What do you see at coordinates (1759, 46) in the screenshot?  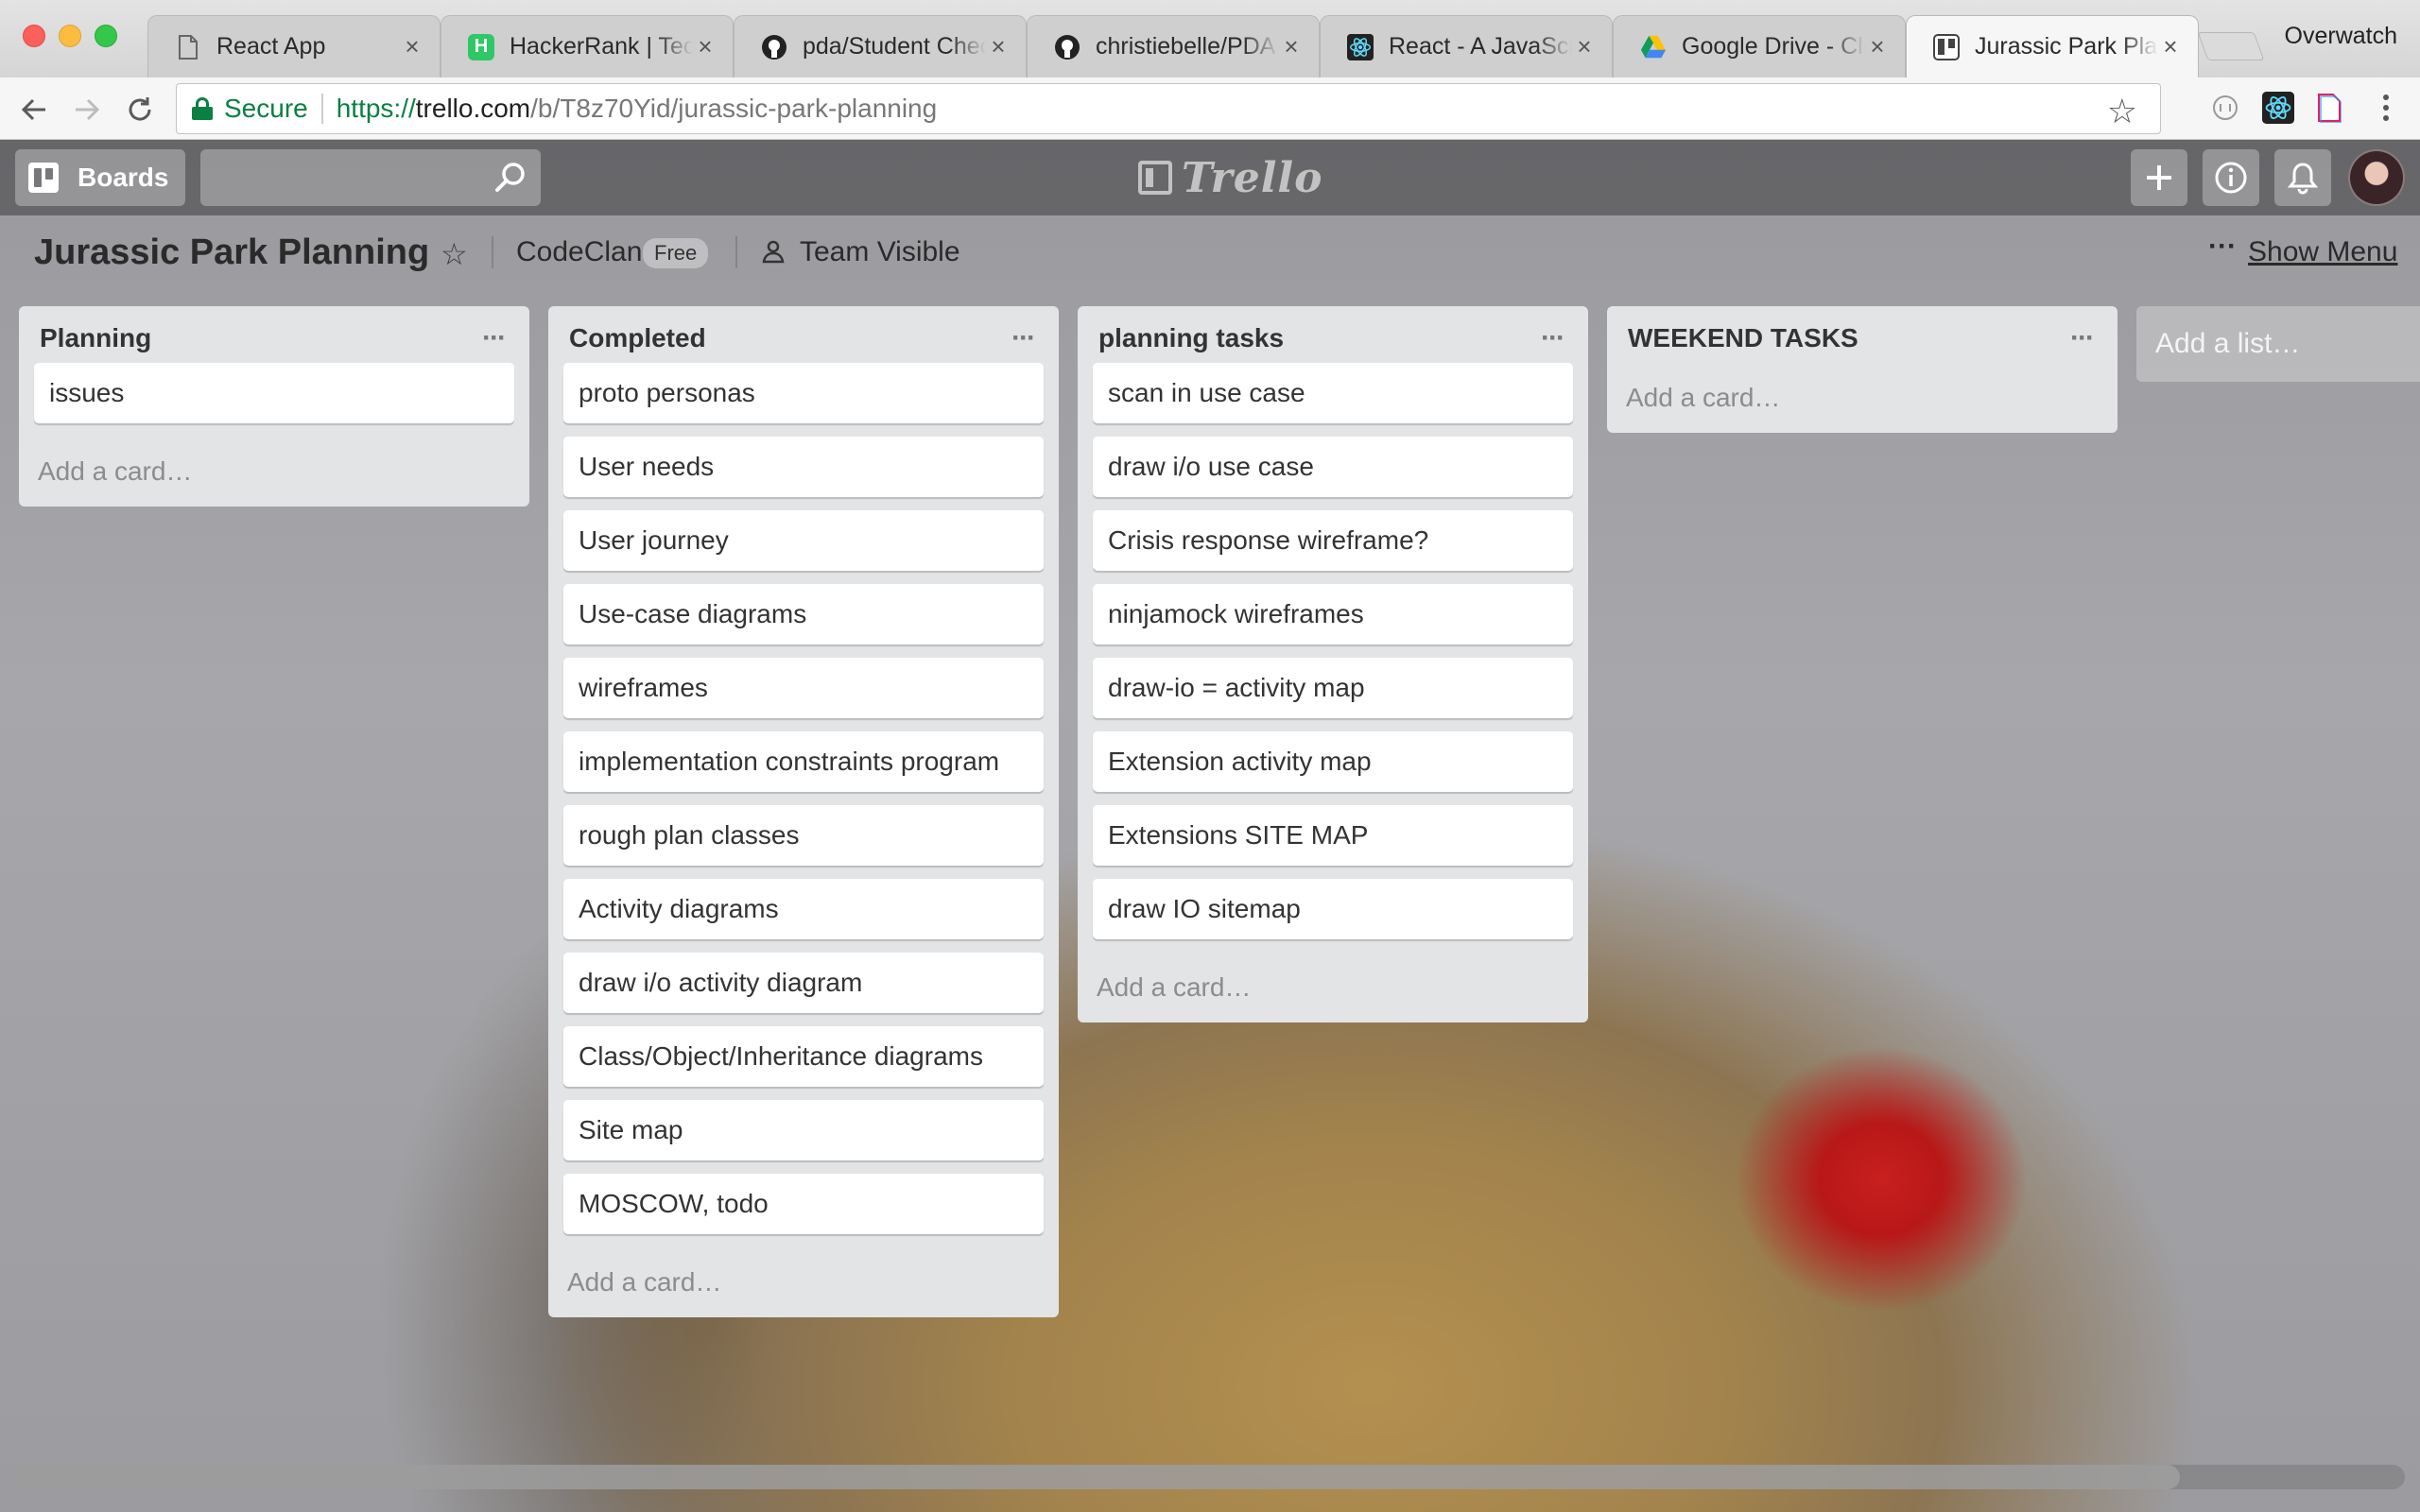 I see `browser-tab: Google Drive - Cloud ×` at bounding box center [1759, 46].